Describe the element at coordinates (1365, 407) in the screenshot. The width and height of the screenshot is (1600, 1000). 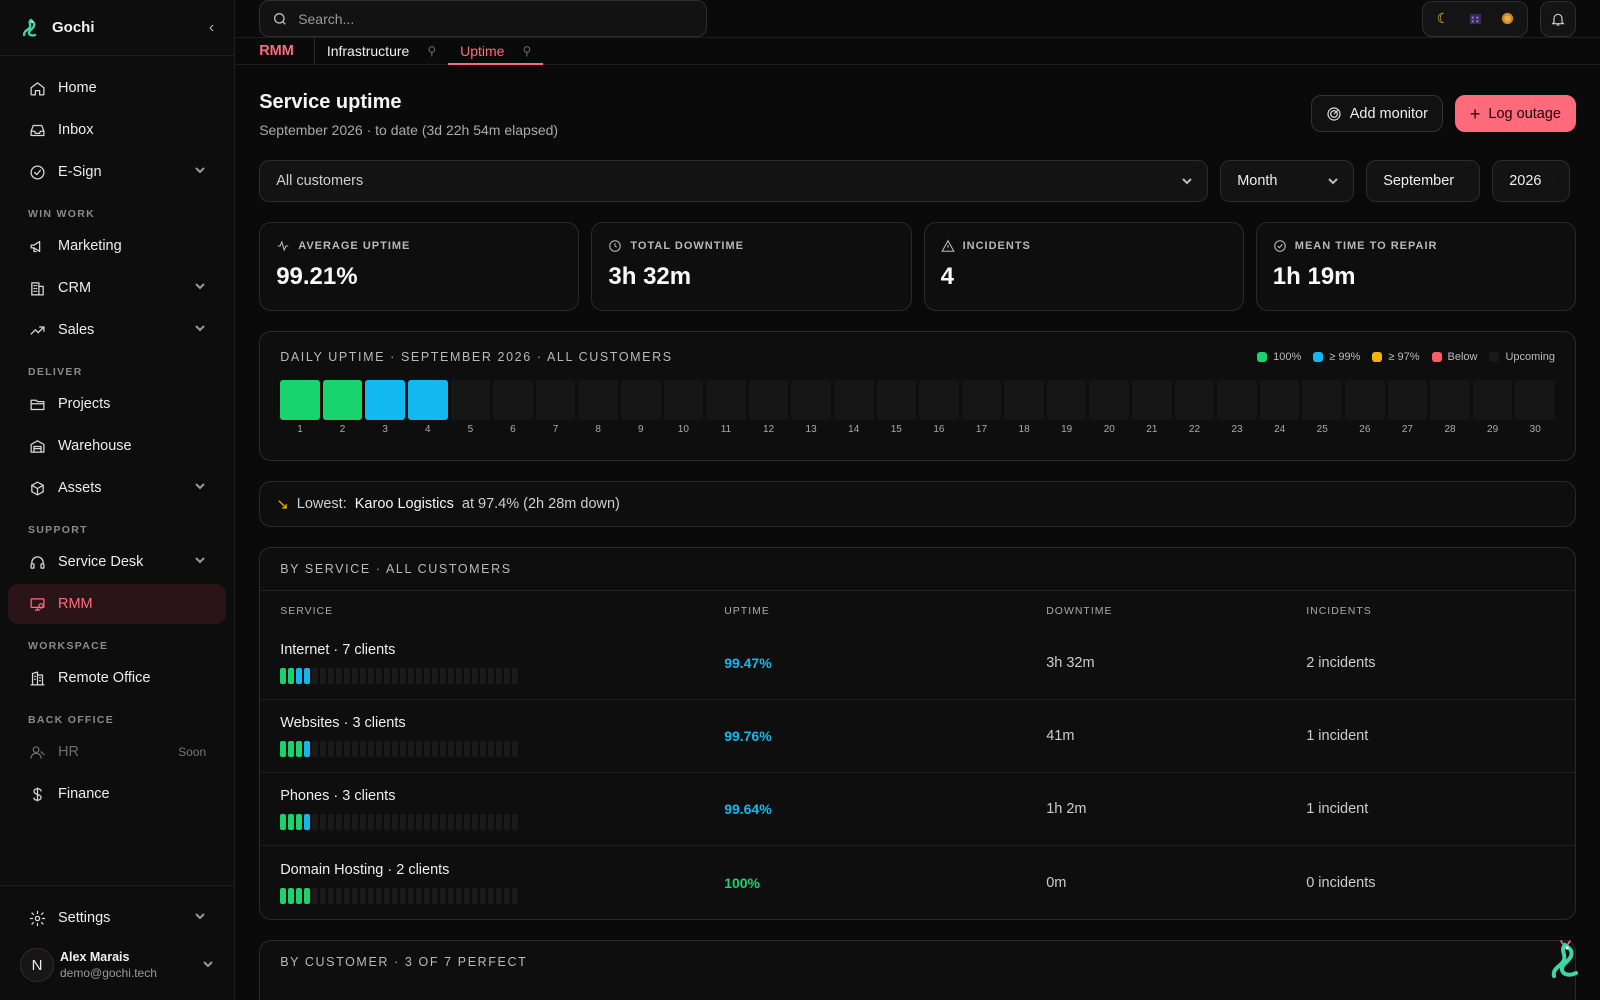
I see `day-cell: 26` at that location.